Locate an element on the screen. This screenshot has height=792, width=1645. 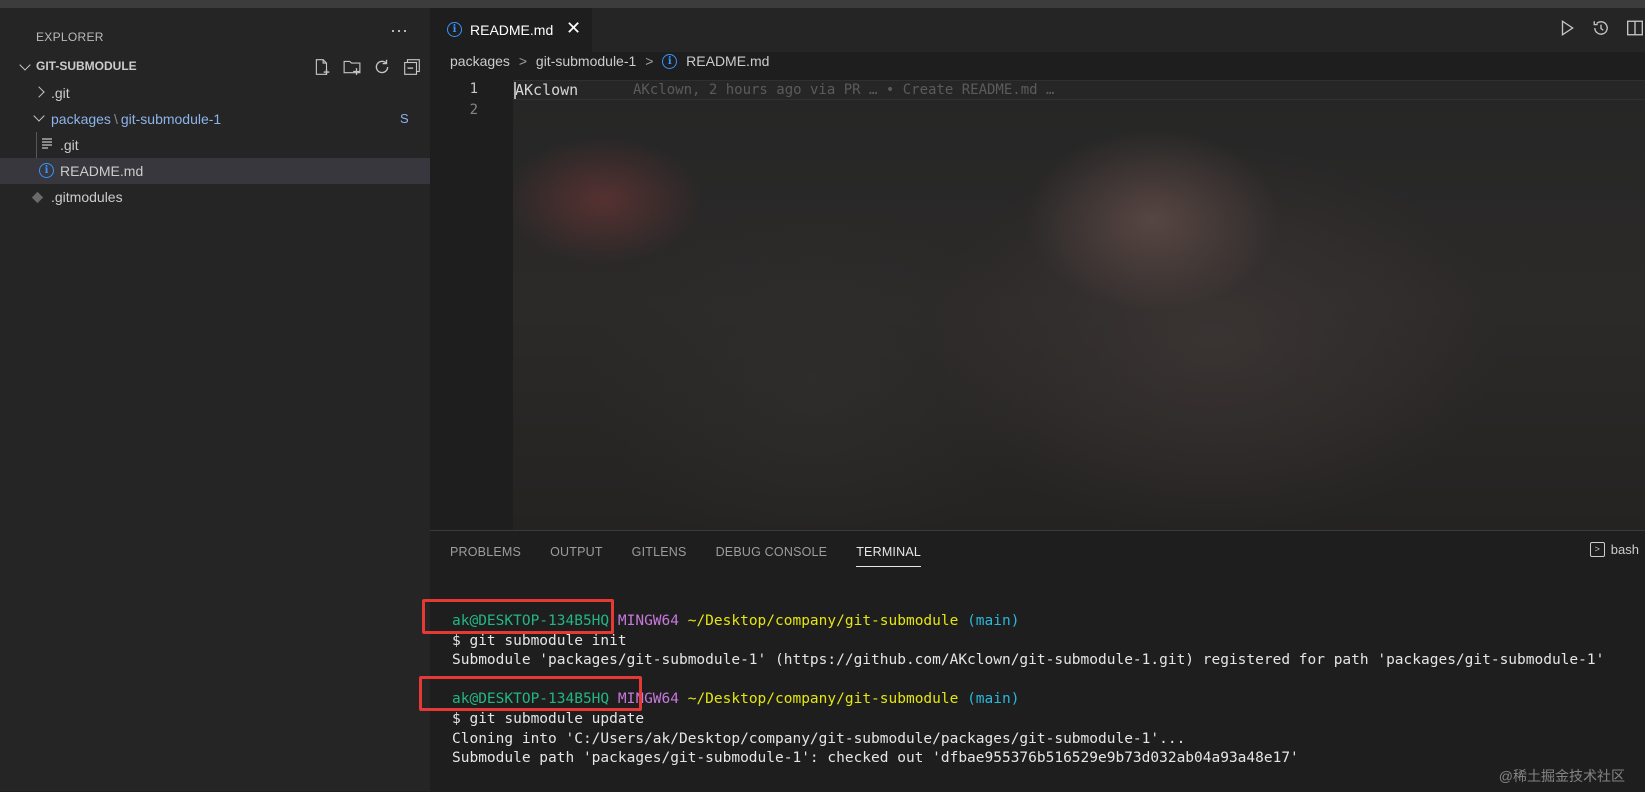
file-lines-icon is located at coordinates (47, 145).